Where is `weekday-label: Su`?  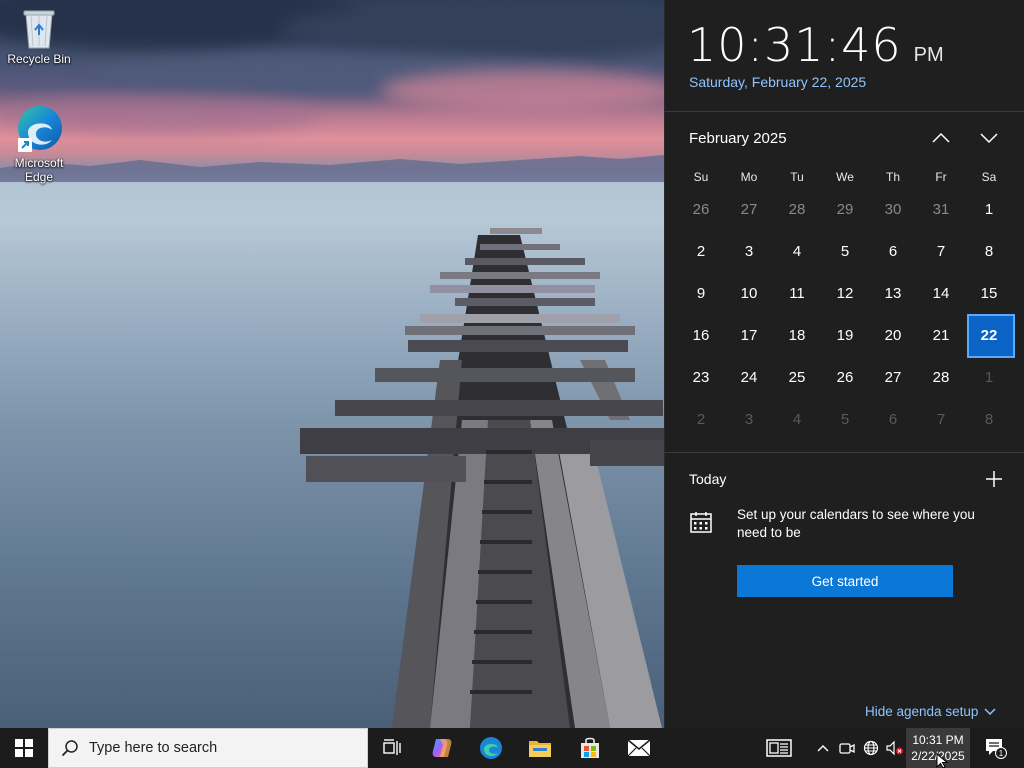
weekday-label: Su is located at coordinates (701, 177).